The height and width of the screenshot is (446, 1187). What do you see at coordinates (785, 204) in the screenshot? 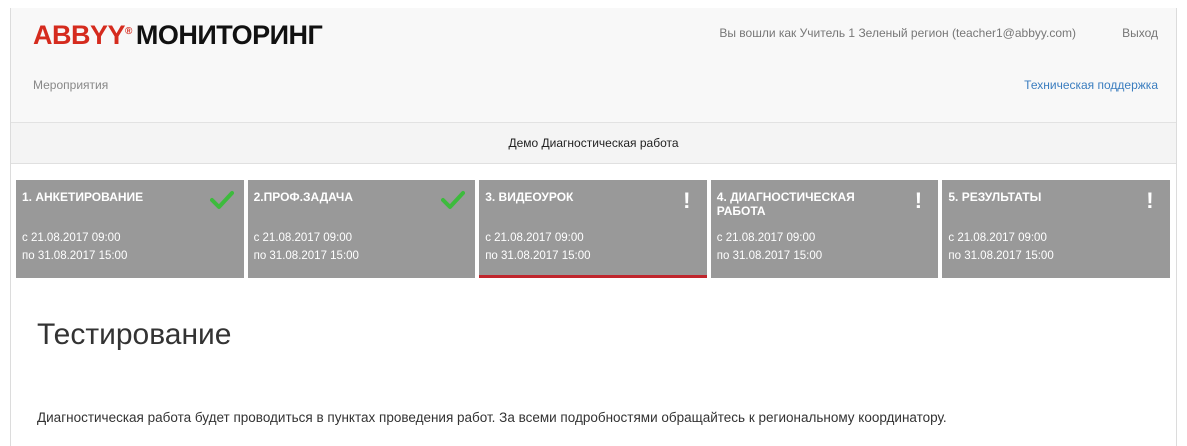
I see `step-title: 4. ДИАГНОСТИЧЕСКАЯ РАБОТА` at bounding box center [785, 204].